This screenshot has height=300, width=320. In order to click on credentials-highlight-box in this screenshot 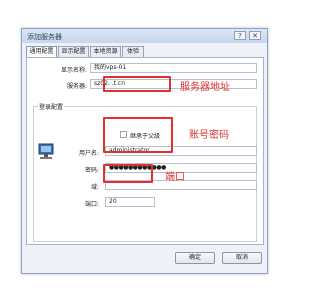, I will do `click(138, 135)`.